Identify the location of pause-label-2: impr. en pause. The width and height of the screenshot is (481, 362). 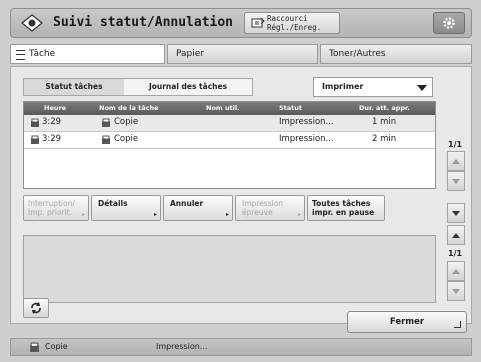
(343, 212).